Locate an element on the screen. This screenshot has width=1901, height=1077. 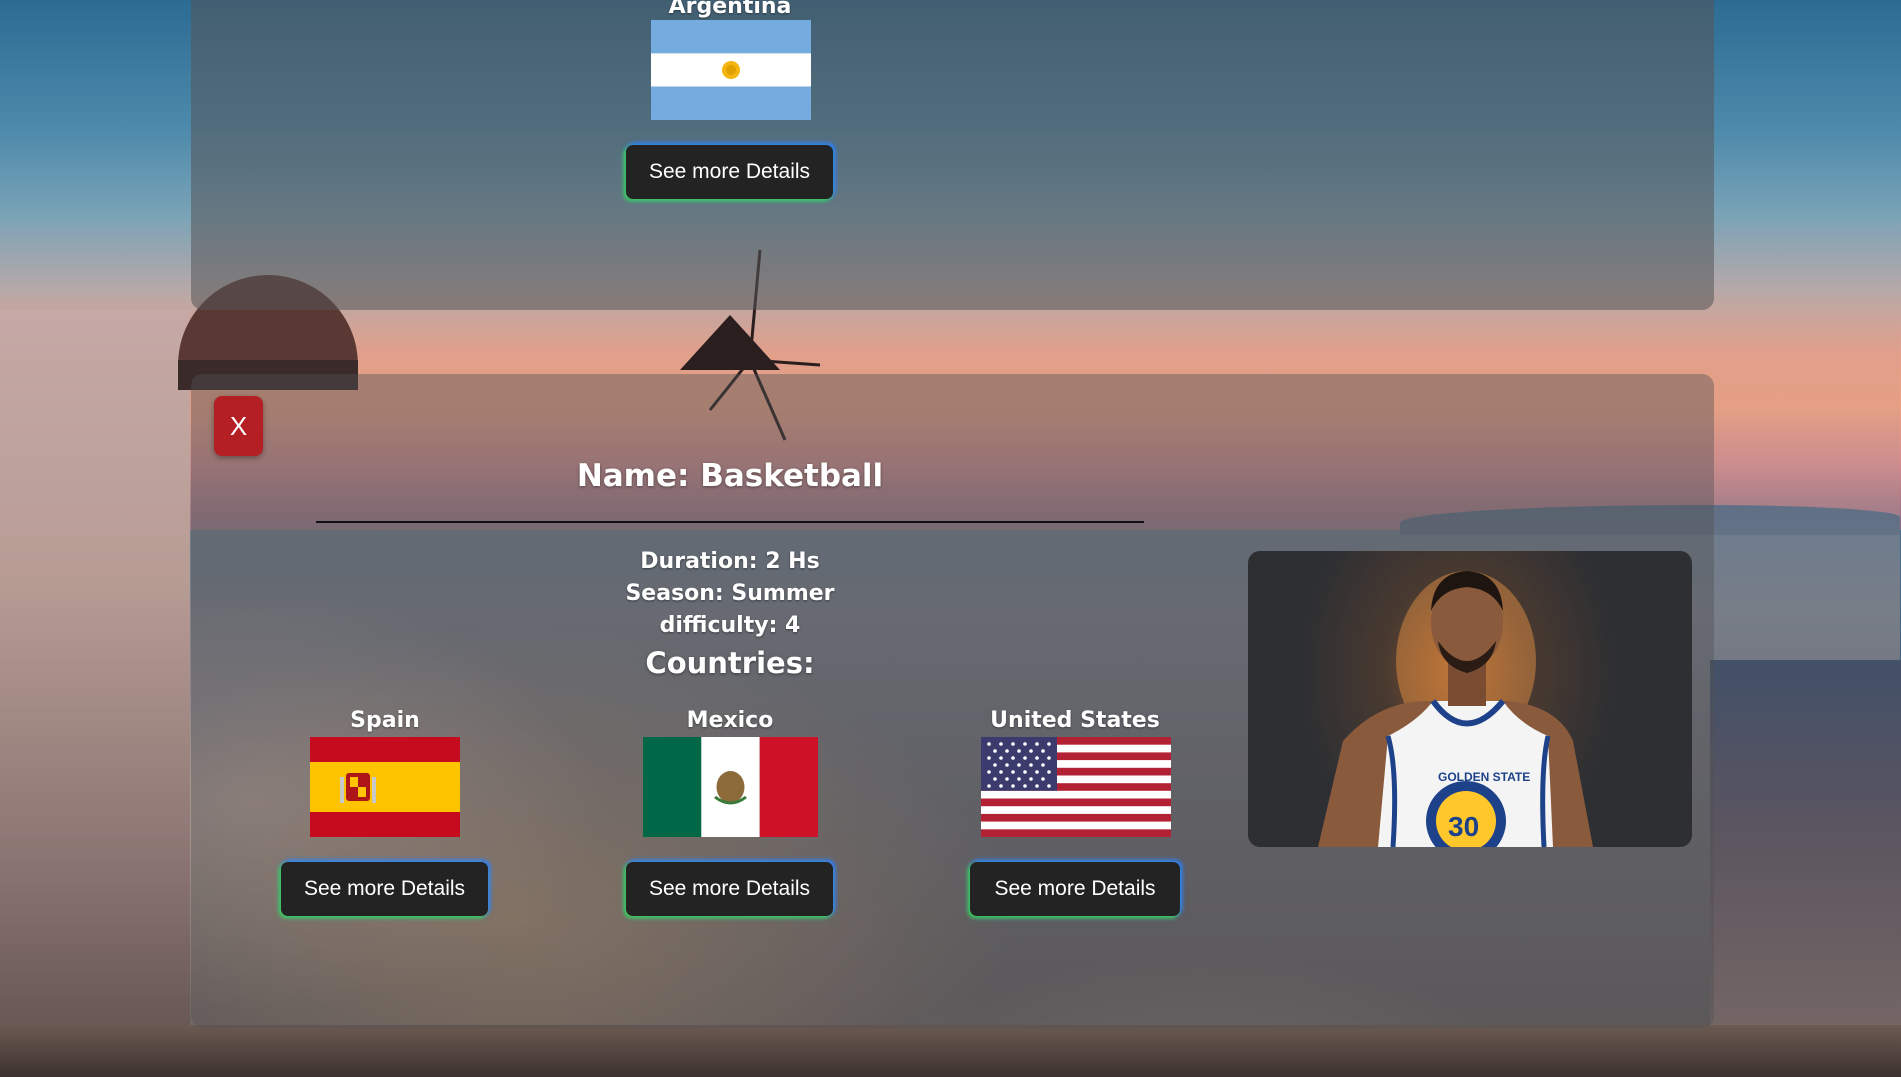
country-card-argentina: Argentina is located at coordinates (730, 9).